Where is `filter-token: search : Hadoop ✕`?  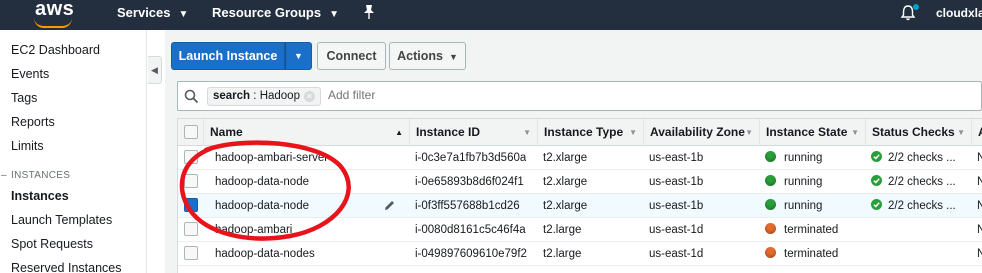 filter-token: search : Hadoop ✕ is located at coordinates (264, 96).